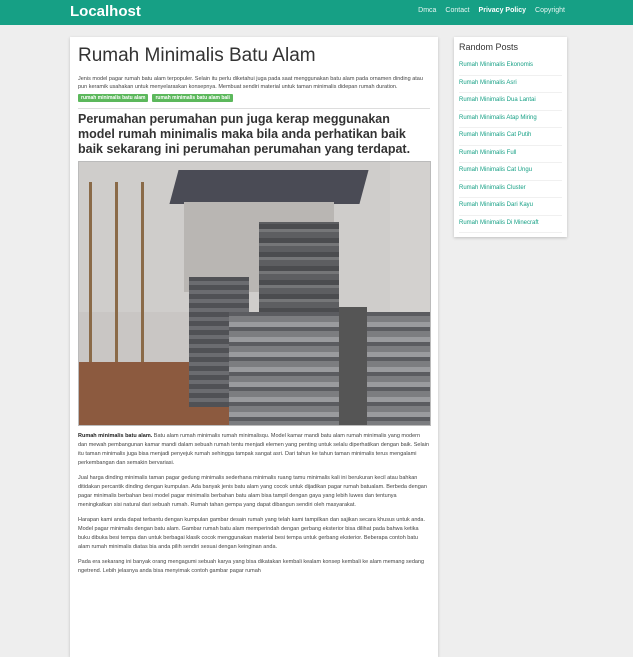 Image resolution: width=633 pixels, height=657 pixels. What do you see at coordinates (457, 10) in the screenshot?
I see `nav-link-contact: Contact` at bounding box center [457, 10].